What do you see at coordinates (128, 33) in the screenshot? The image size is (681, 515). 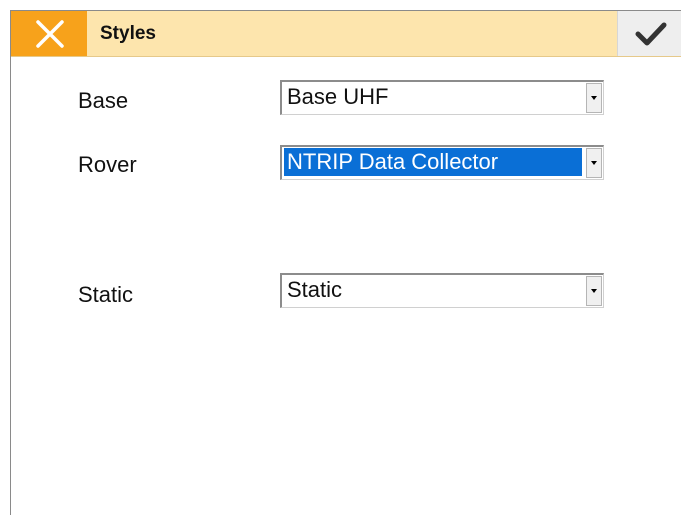 I see `page-title: Styles` at bounding box center [128, 33].